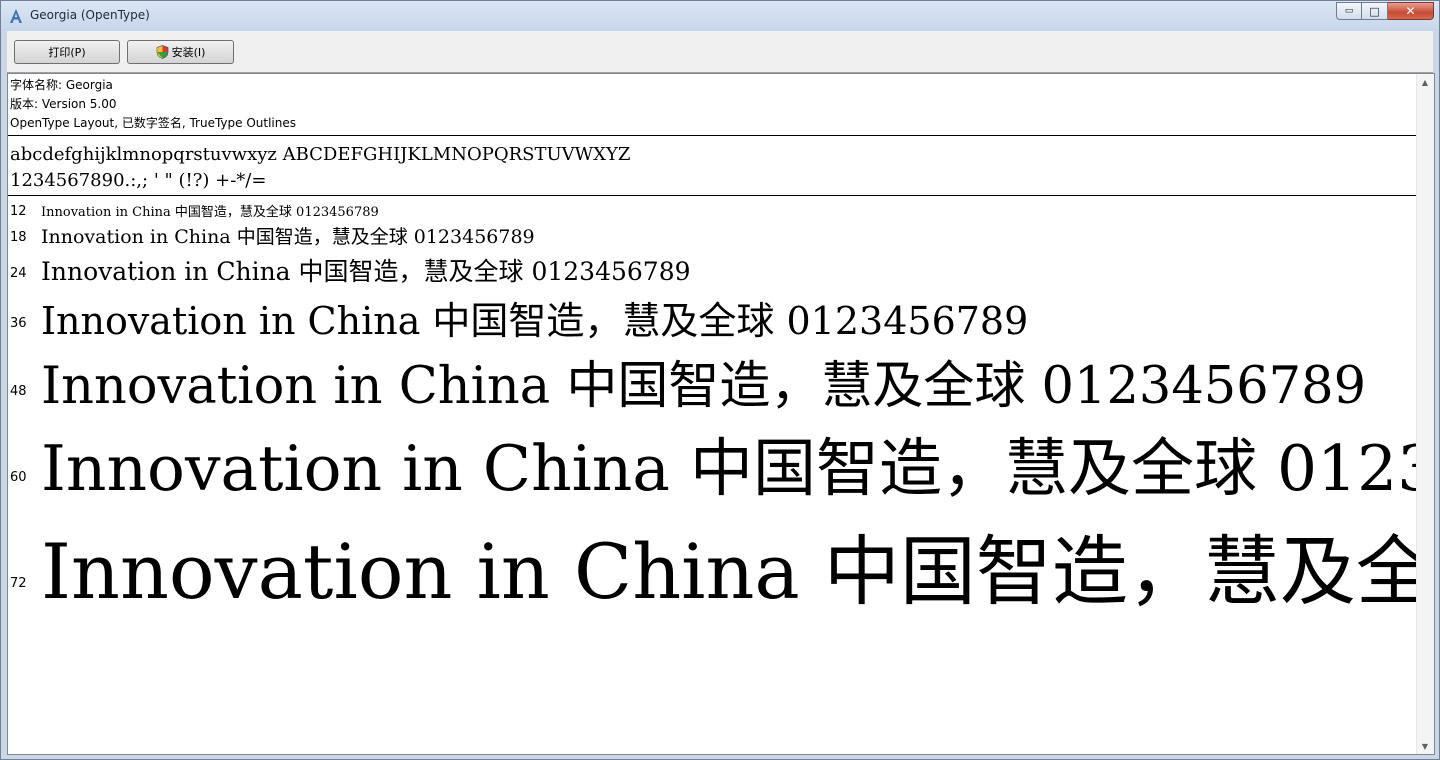  What do you see at coordinates (1425, 414) in the screenshot?
I see `vertical-scrollbar: ▲ ▼` at bounding box center [1425, 414].